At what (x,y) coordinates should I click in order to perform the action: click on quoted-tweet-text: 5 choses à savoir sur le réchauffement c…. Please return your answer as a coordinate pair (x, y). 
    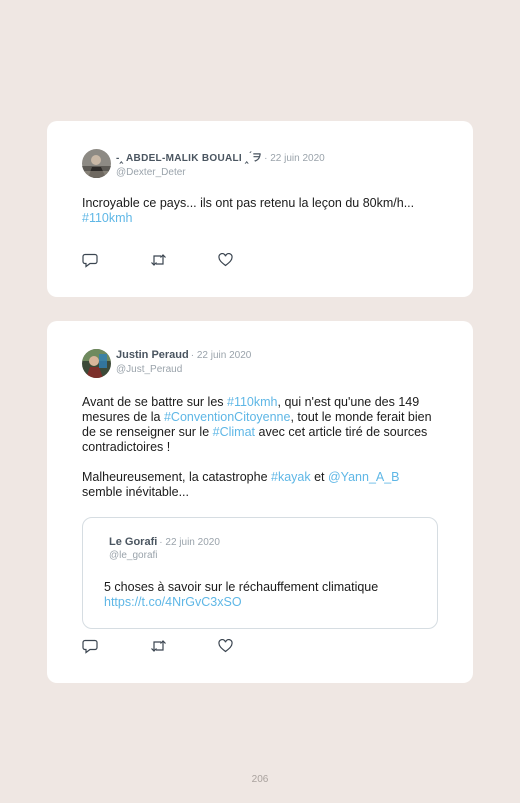
    Looking at the image, I should click on (262, 595).